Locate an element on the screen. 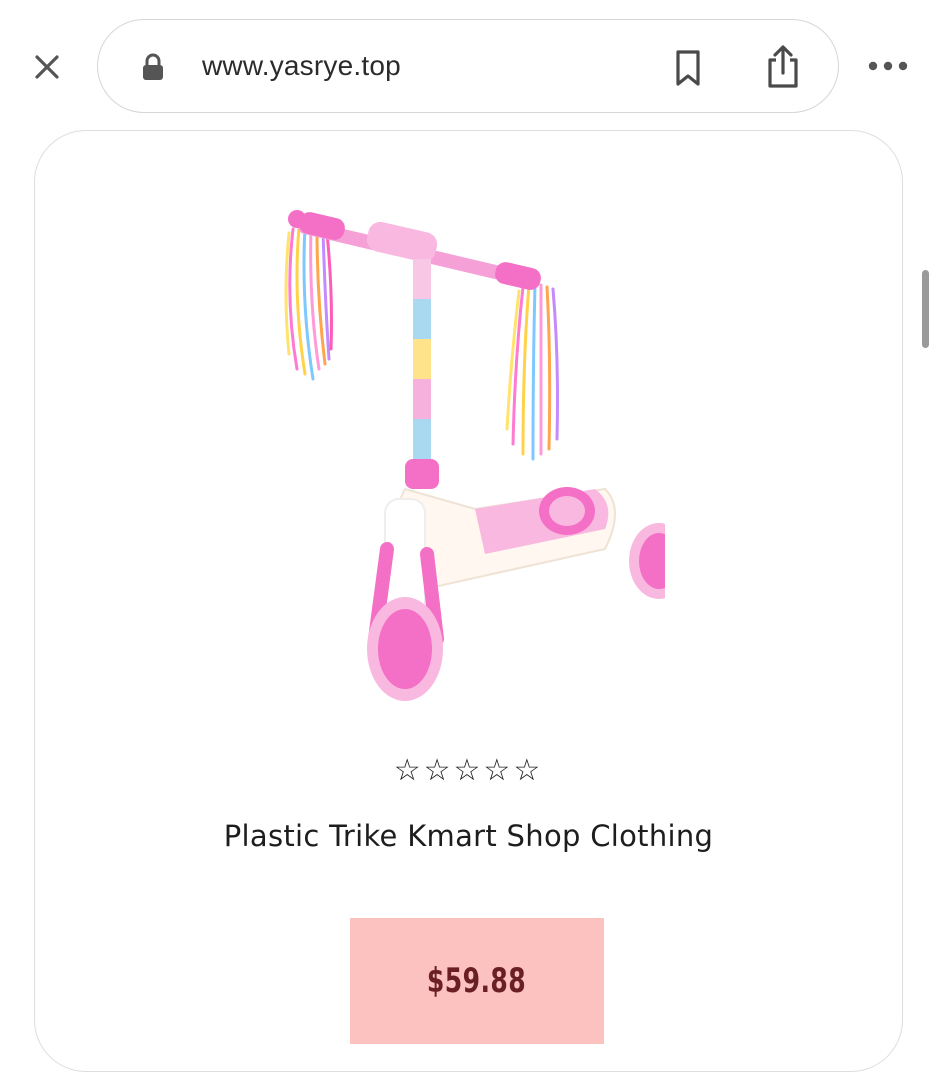 This screenshot has height=1080, width=937. left-tassel is located at coordinates (308, 303).